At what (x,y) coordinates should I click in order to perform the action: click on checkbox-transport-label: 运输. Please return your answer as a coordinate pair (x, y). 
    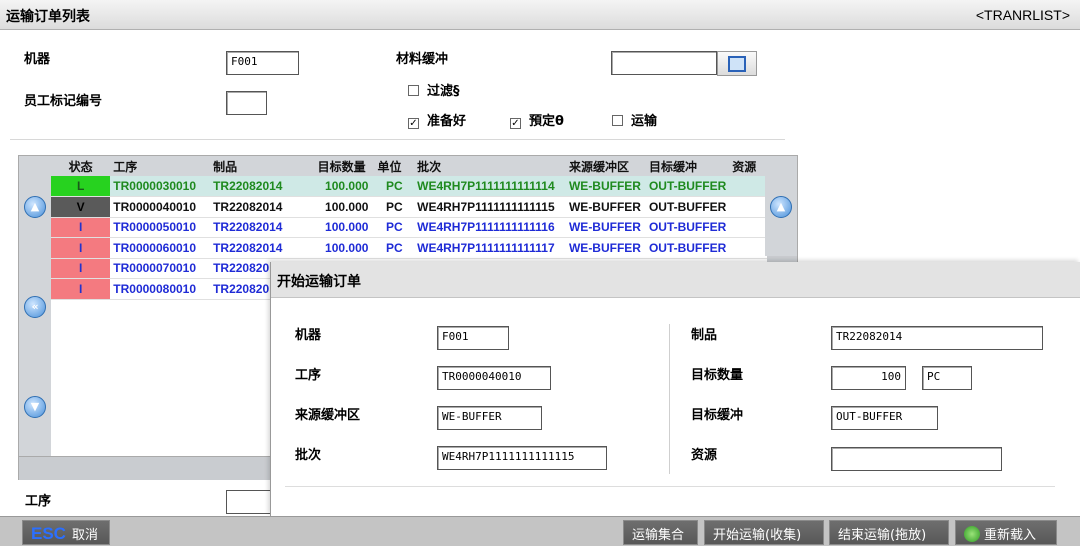
    Looking at the image, I should click on (644, 121).